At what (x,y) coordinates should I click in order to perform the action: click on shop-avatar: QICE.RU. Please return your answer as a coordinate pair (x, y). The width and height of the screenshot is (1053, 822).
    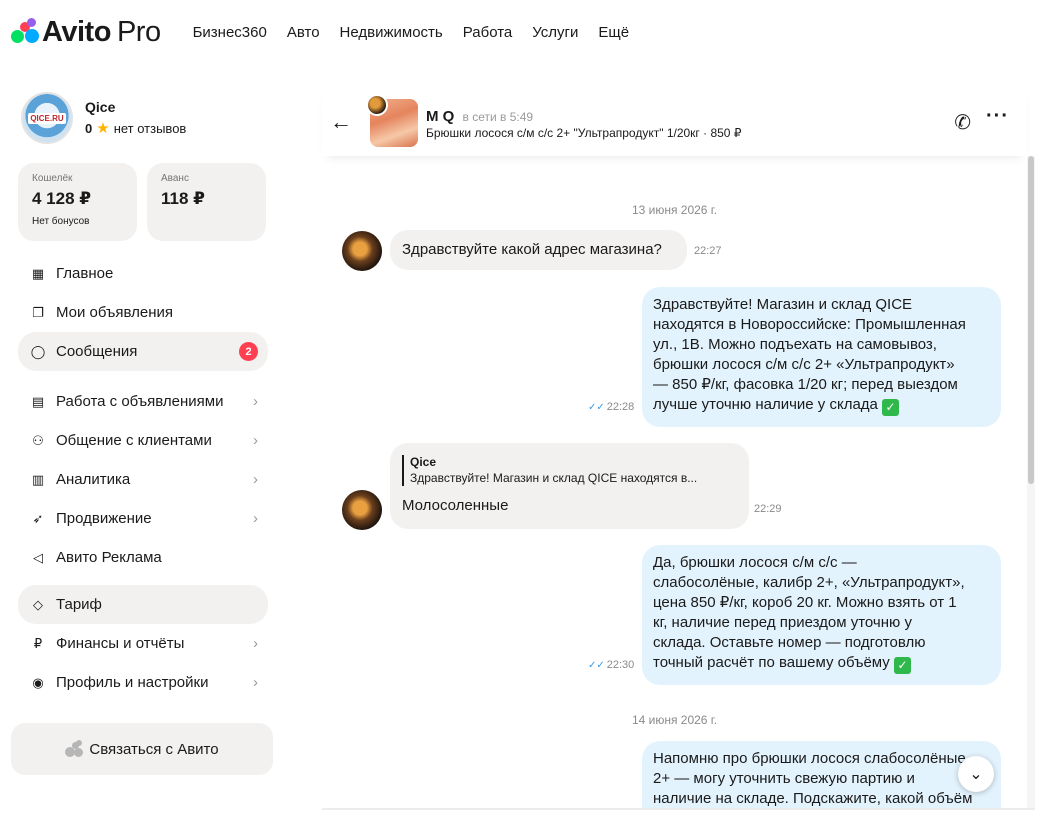
    Looking at the image, I should click on (47, 118).